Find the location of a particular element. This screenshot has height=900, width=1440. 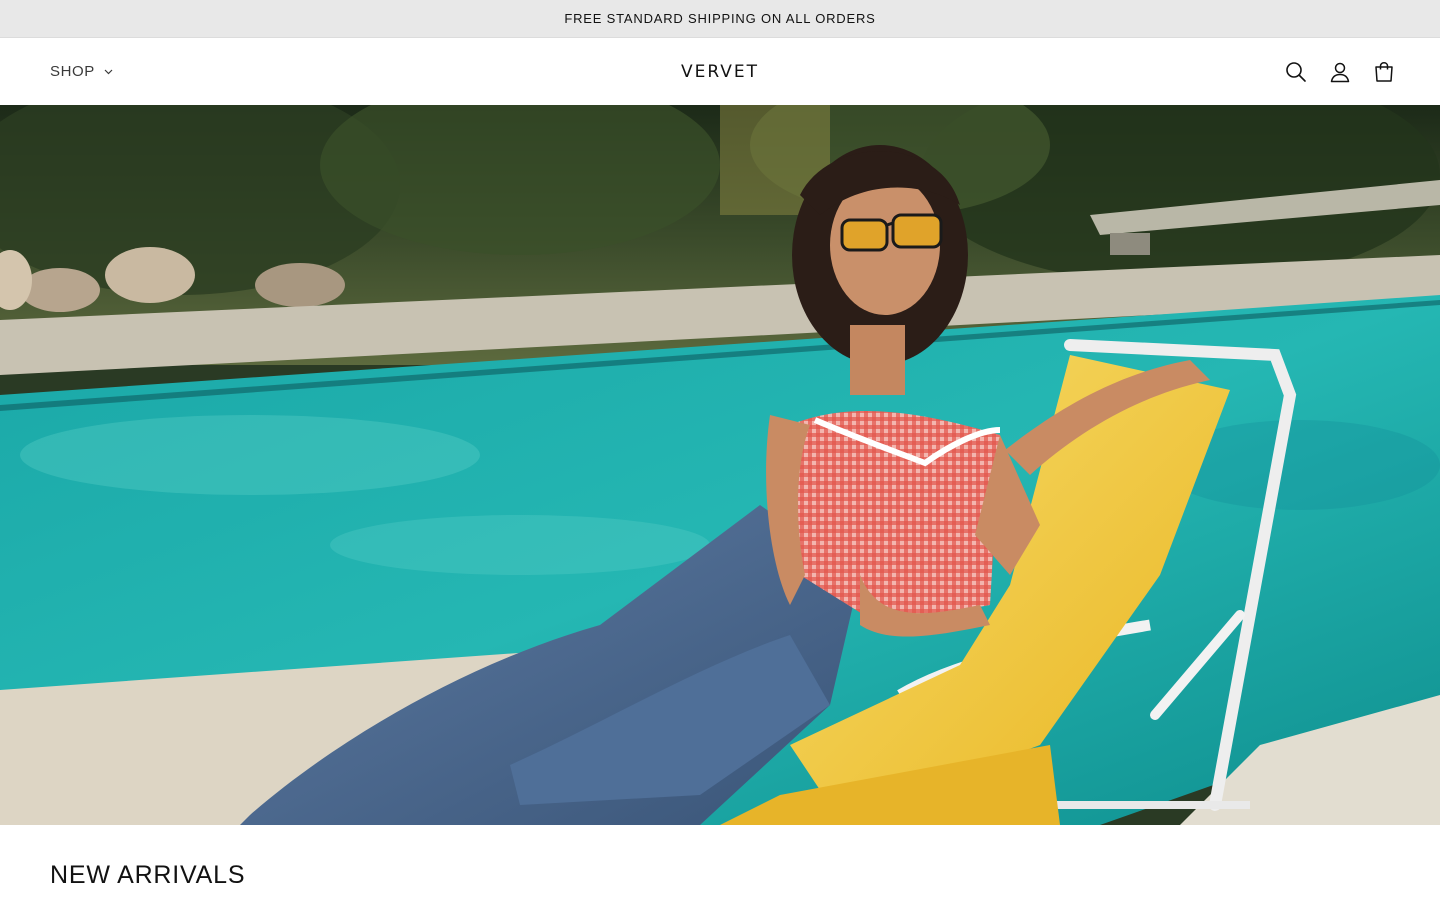

account-button is located at coordinates (1340, 72).